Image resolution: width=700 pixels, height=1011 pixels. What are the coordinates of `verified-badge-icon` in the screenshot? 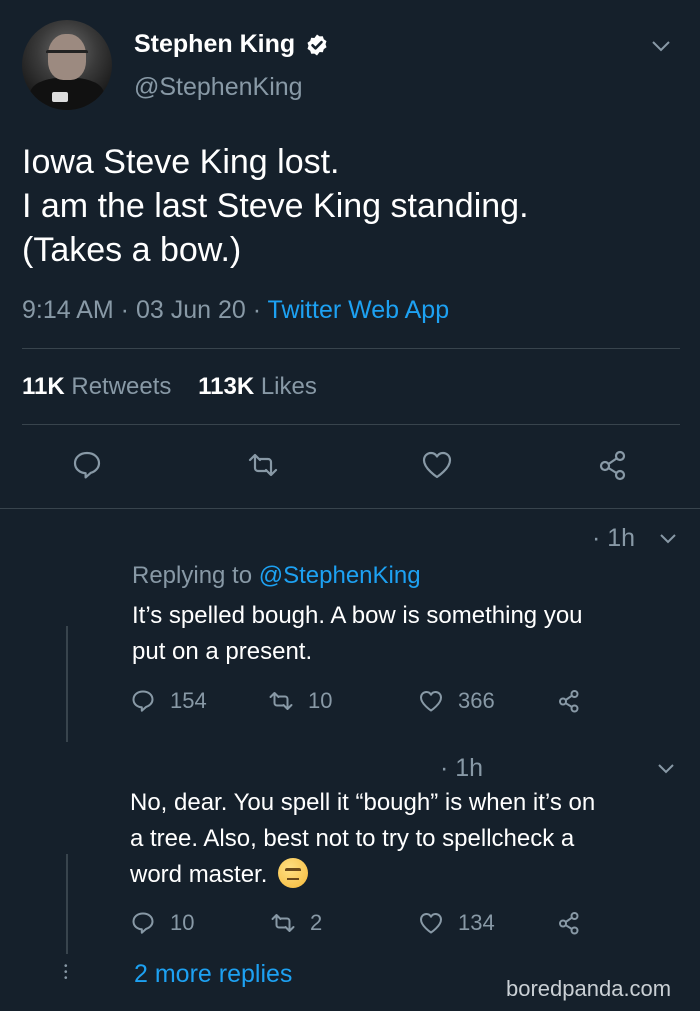 It's located at (317, 45).